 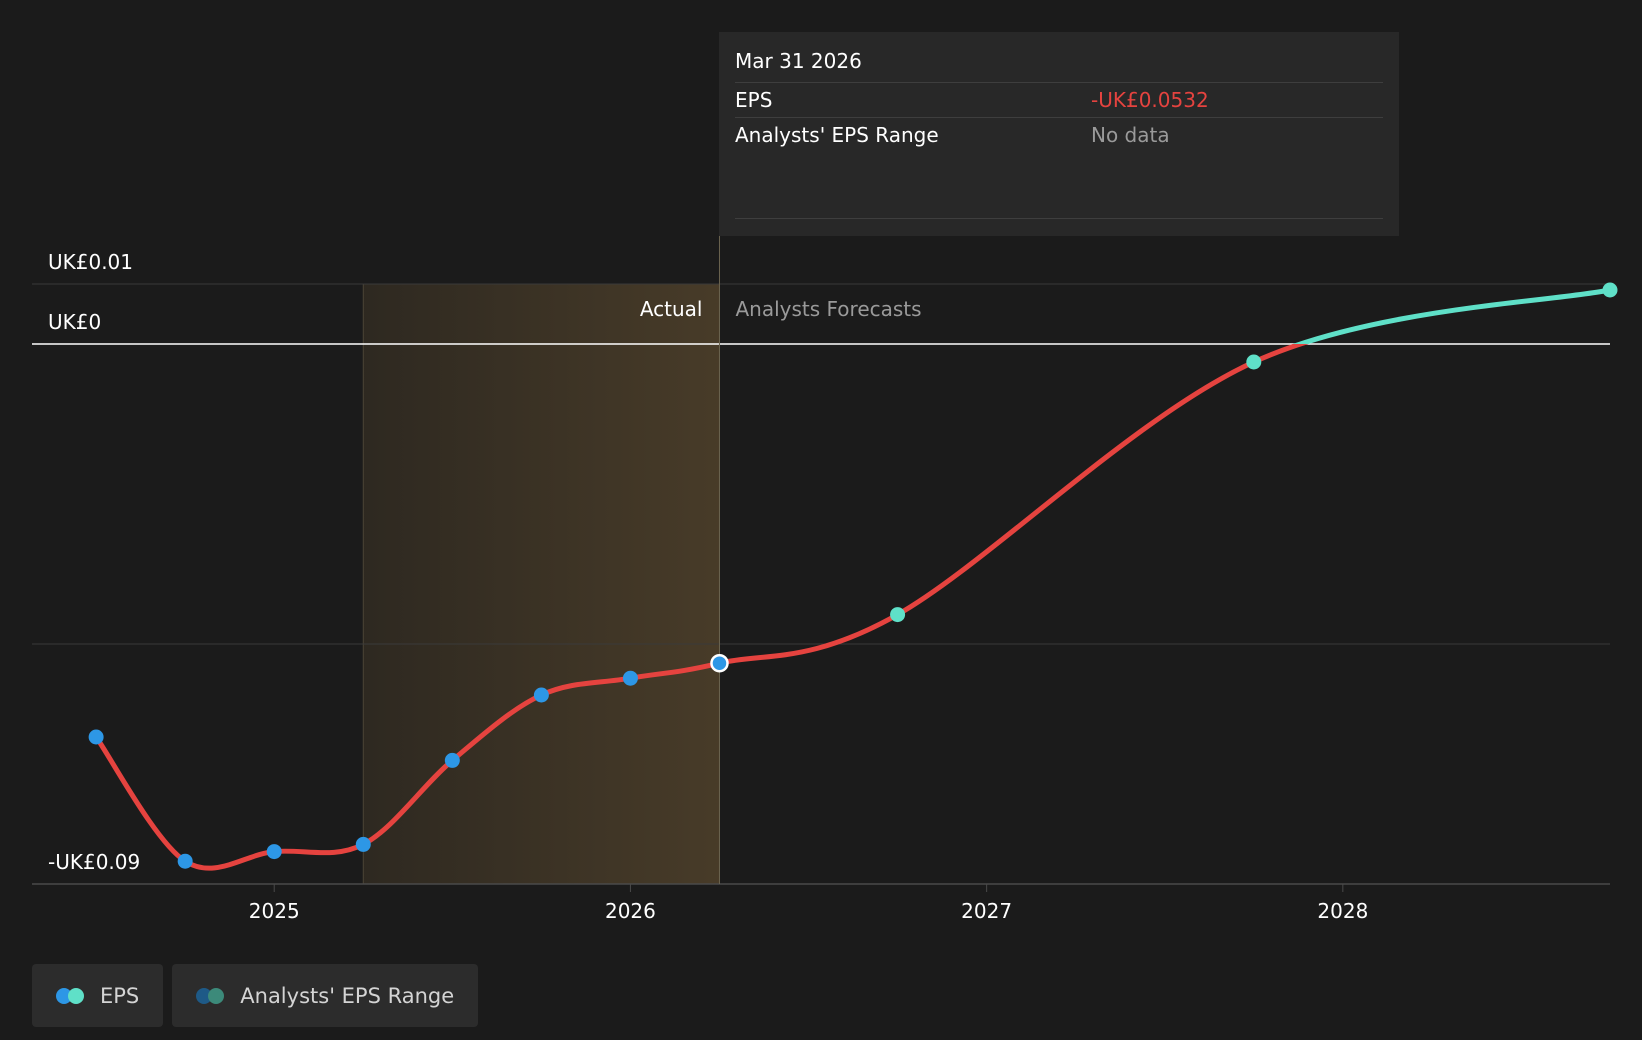 I want to click on x-tick-label: 2027, so click(x=986, y=911).